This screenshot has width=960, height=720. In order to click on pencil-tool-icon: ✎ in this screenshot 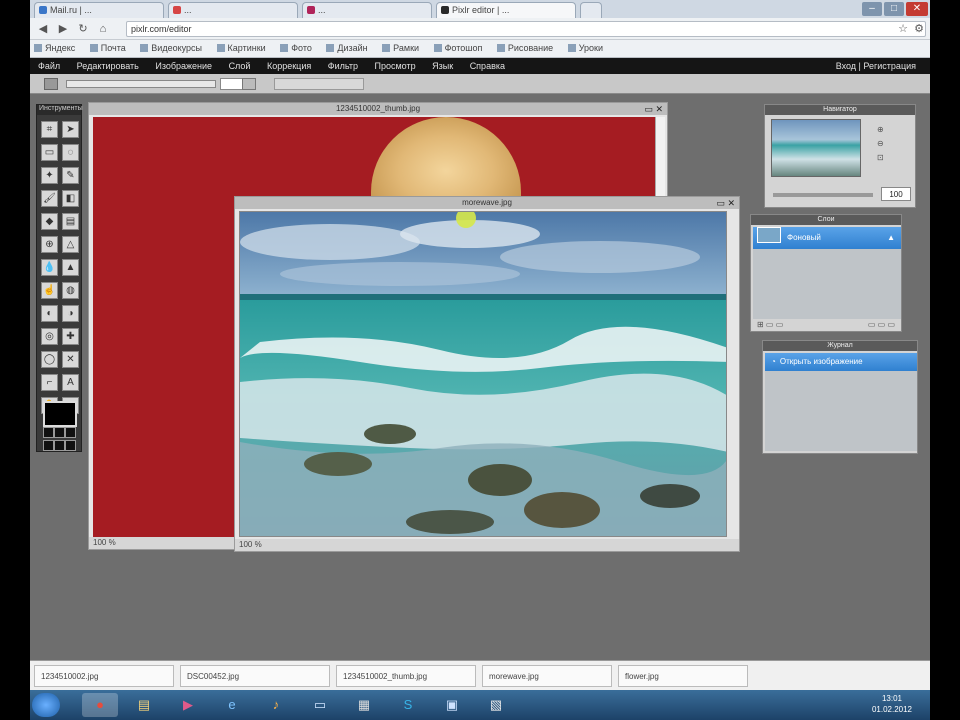, I will do `click(70, 175)`.